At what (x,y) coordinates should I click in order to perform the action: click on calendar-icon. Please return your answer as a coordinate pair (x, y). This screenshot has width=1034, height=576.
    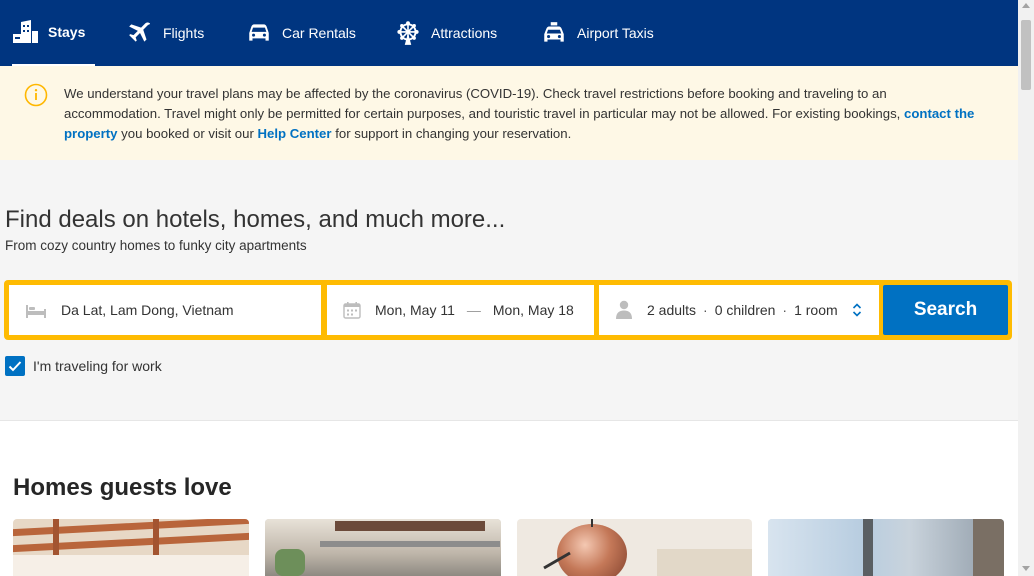
    Looking at the image, I should click on (352, 310).